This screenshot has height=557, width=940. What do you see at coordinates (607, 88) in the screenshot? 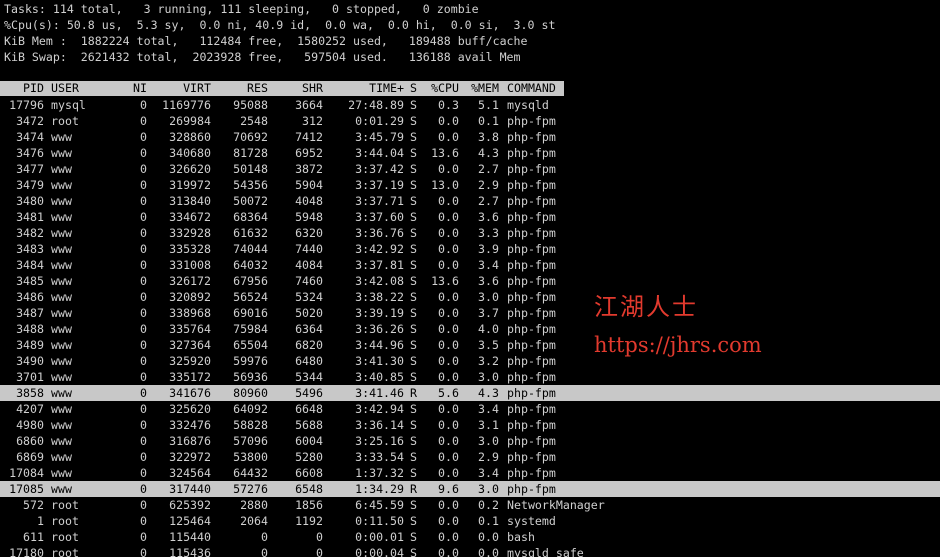
I see `column-header-command: COMMAND` at bounding box center [607, 88].